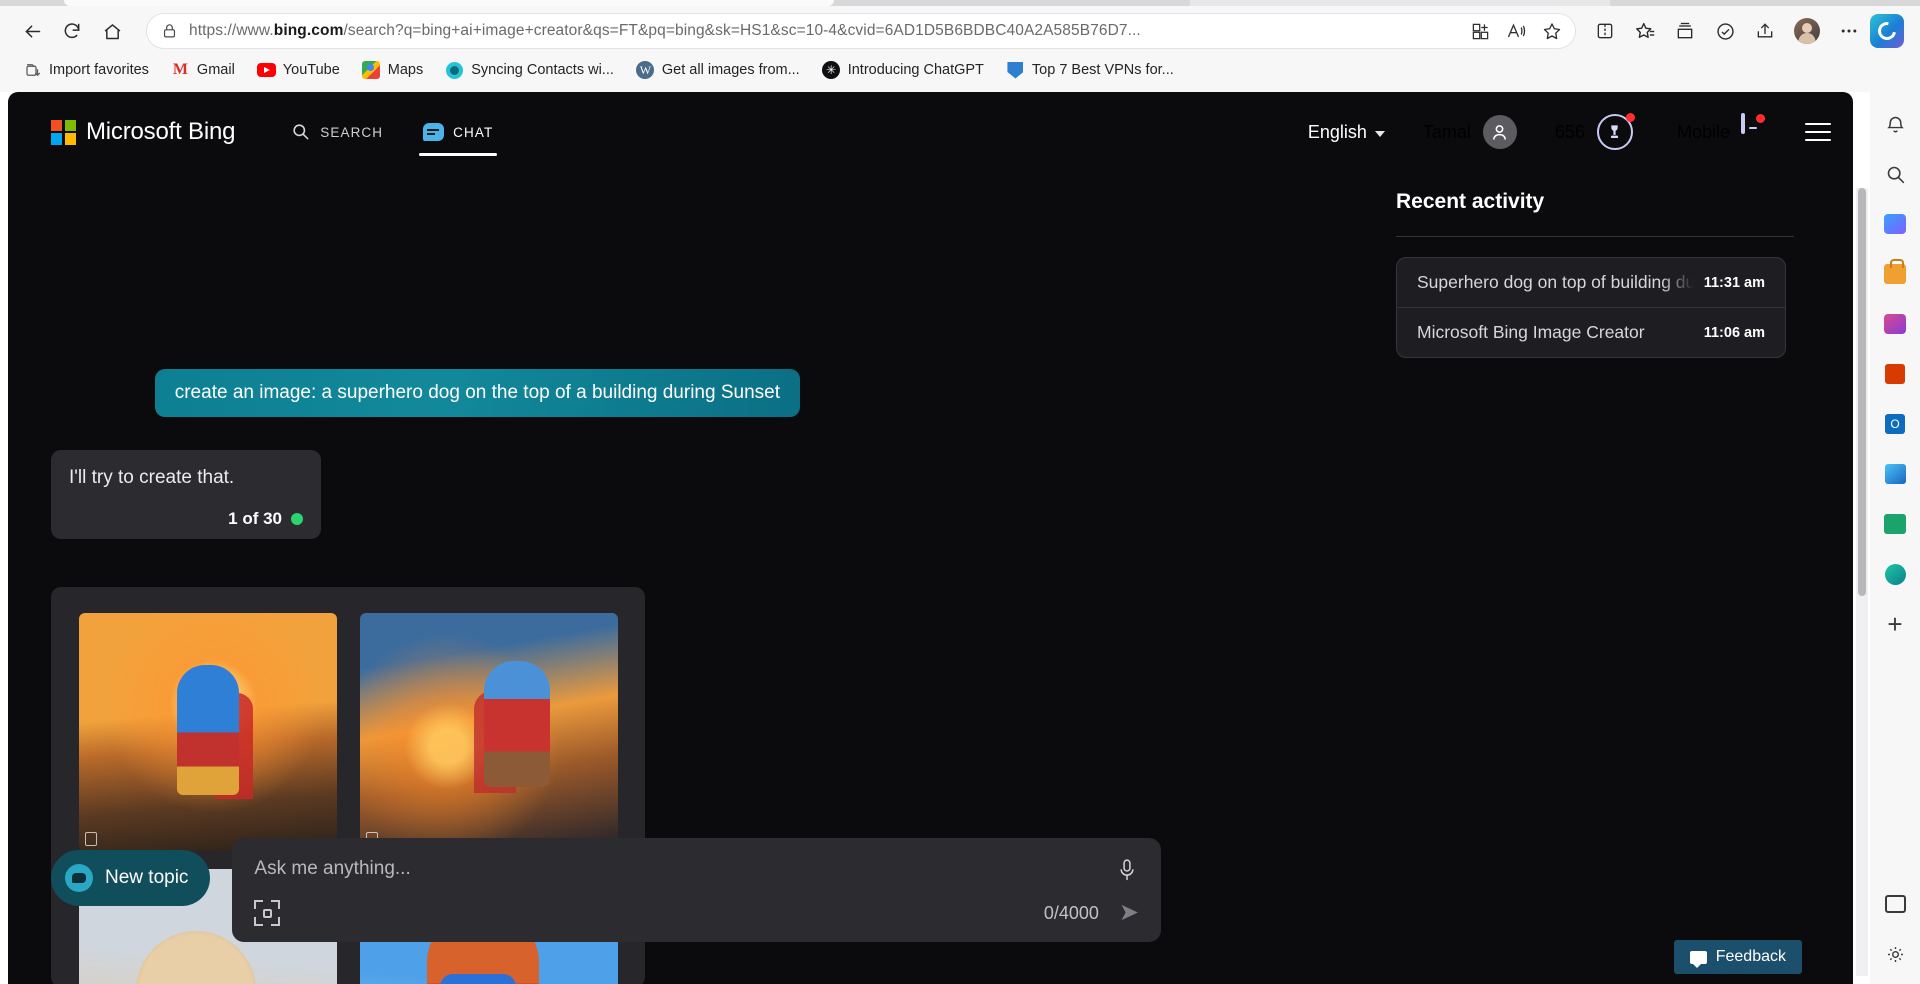 The image size is (1920, 984). I want to click on rewards-button, so click(1615, 131).